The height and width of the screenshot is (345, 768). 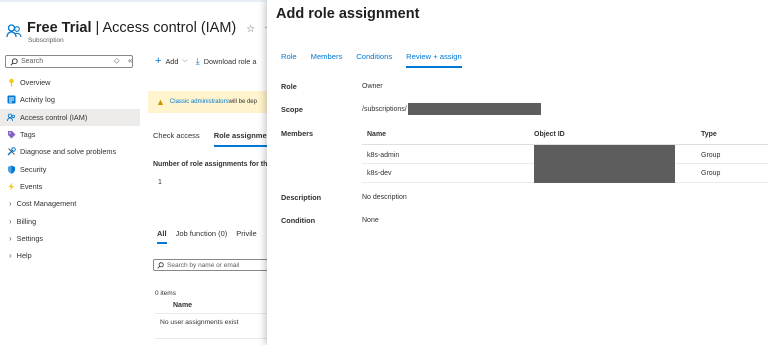 I want to click on tab-check-access: Check access, so click(x=176, y=139).